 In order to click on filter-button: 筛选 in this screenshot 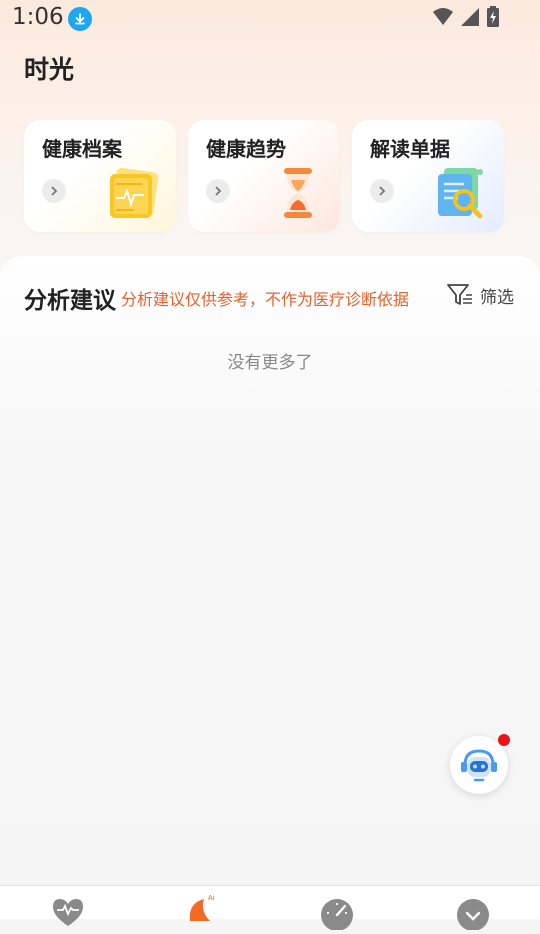, I will do `click(480, 295)`.